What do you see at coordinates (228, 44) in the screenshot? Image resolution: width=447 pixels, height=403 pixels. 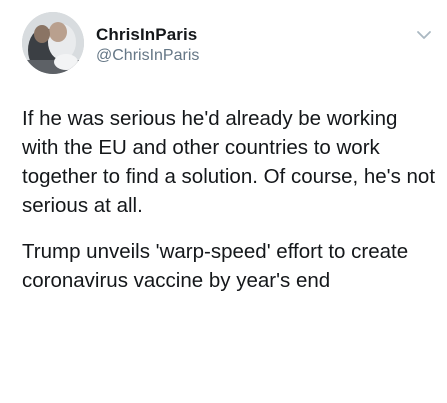 I see `tweet-header: ChrisInParis @ChrisInParis` at bounding box center [228, 44].